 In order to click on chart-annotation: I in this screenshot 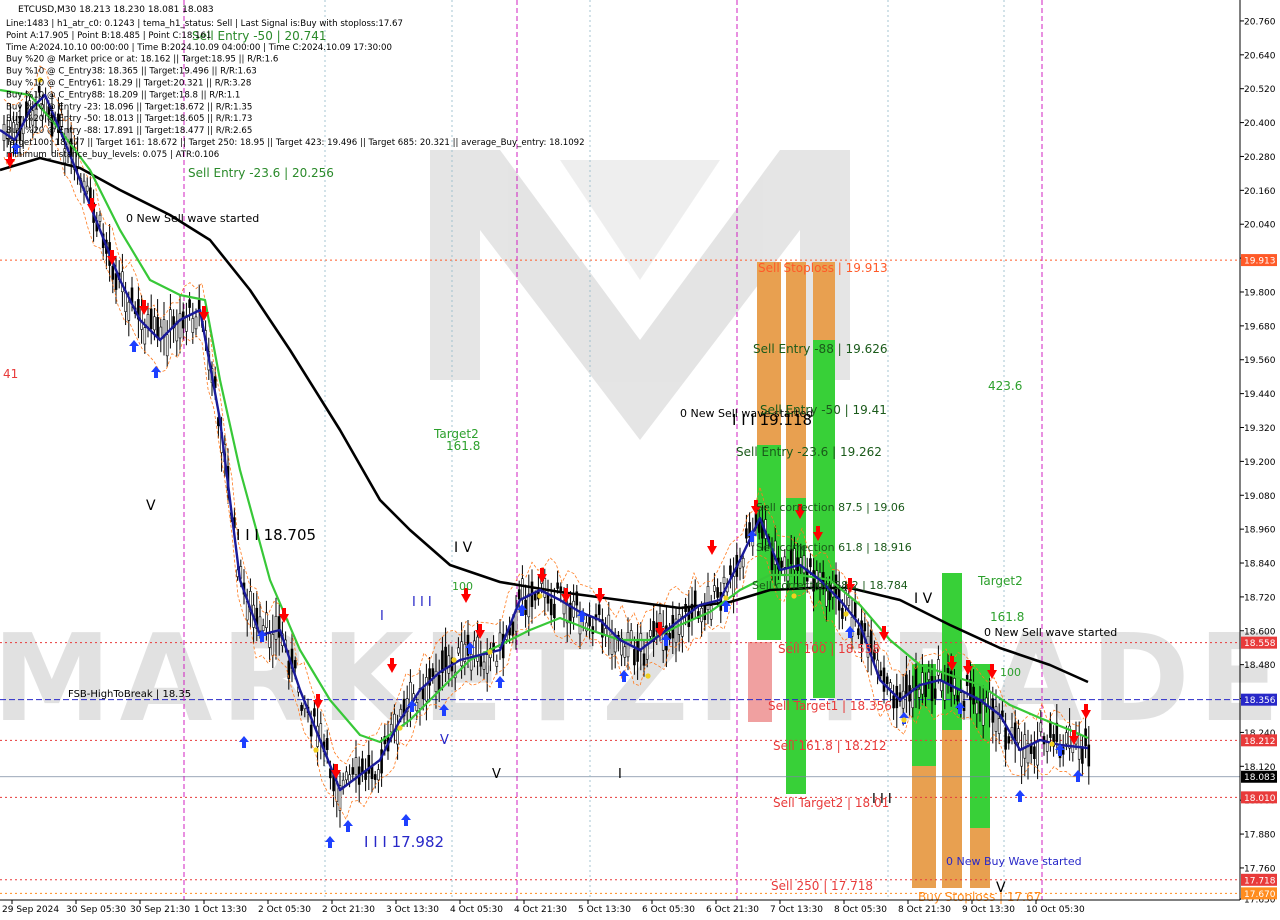, I will do `click(620, 774)`.